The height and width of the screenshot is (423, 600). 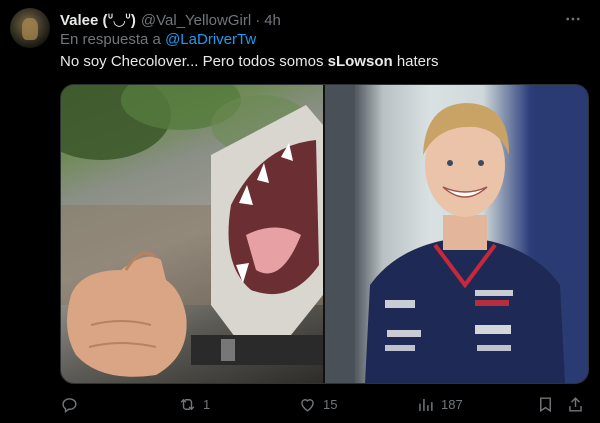 I want to click on reply-button, so click(x=72, y=404).